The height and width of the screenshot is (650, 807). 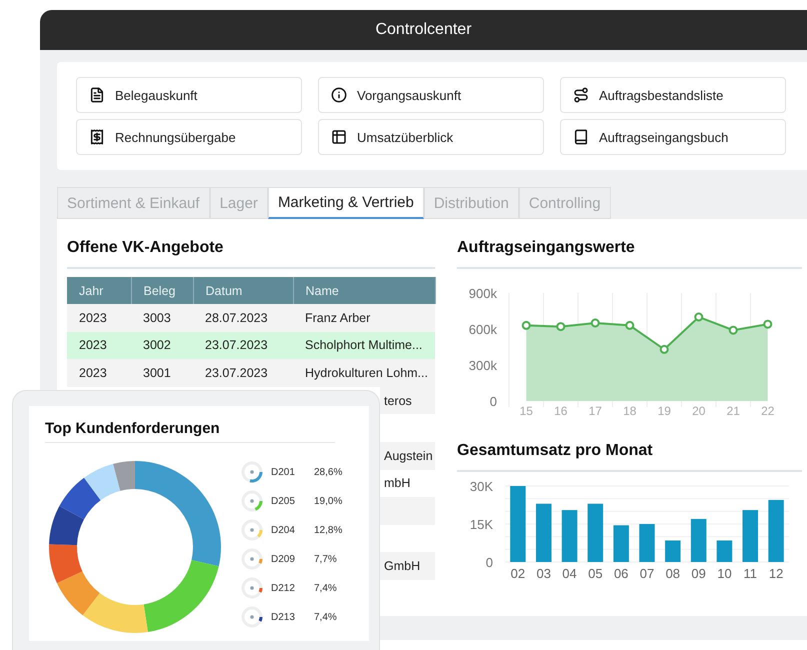 I want to click on axis-label: 06, so click(x=621, y=573).